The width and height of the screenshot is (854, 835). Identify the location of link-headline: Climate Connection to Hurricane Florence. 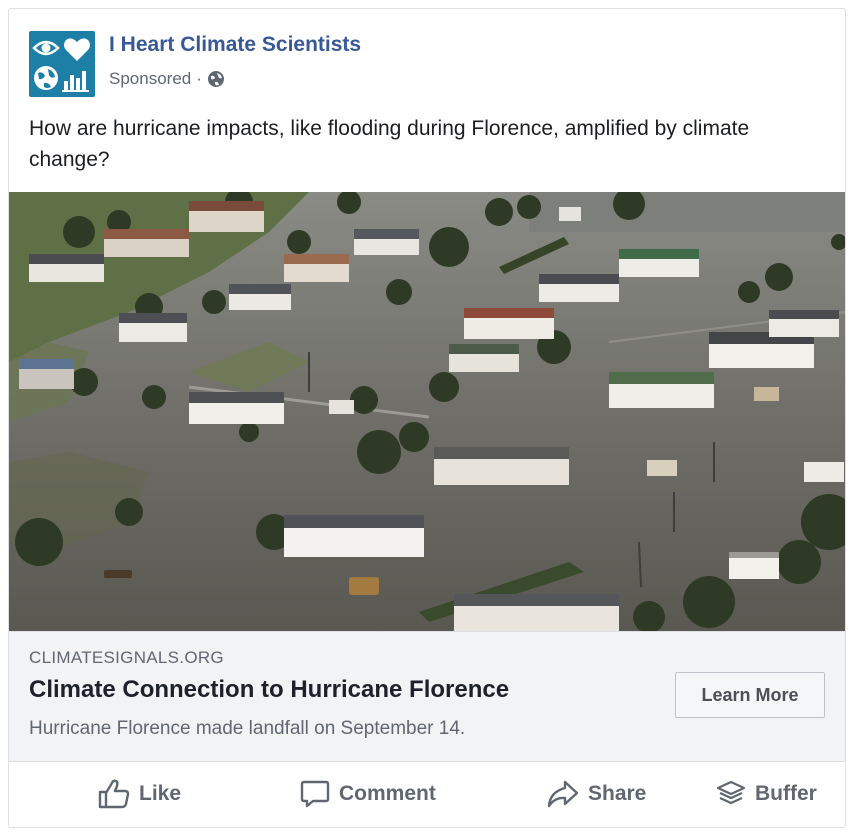
(269, 690).